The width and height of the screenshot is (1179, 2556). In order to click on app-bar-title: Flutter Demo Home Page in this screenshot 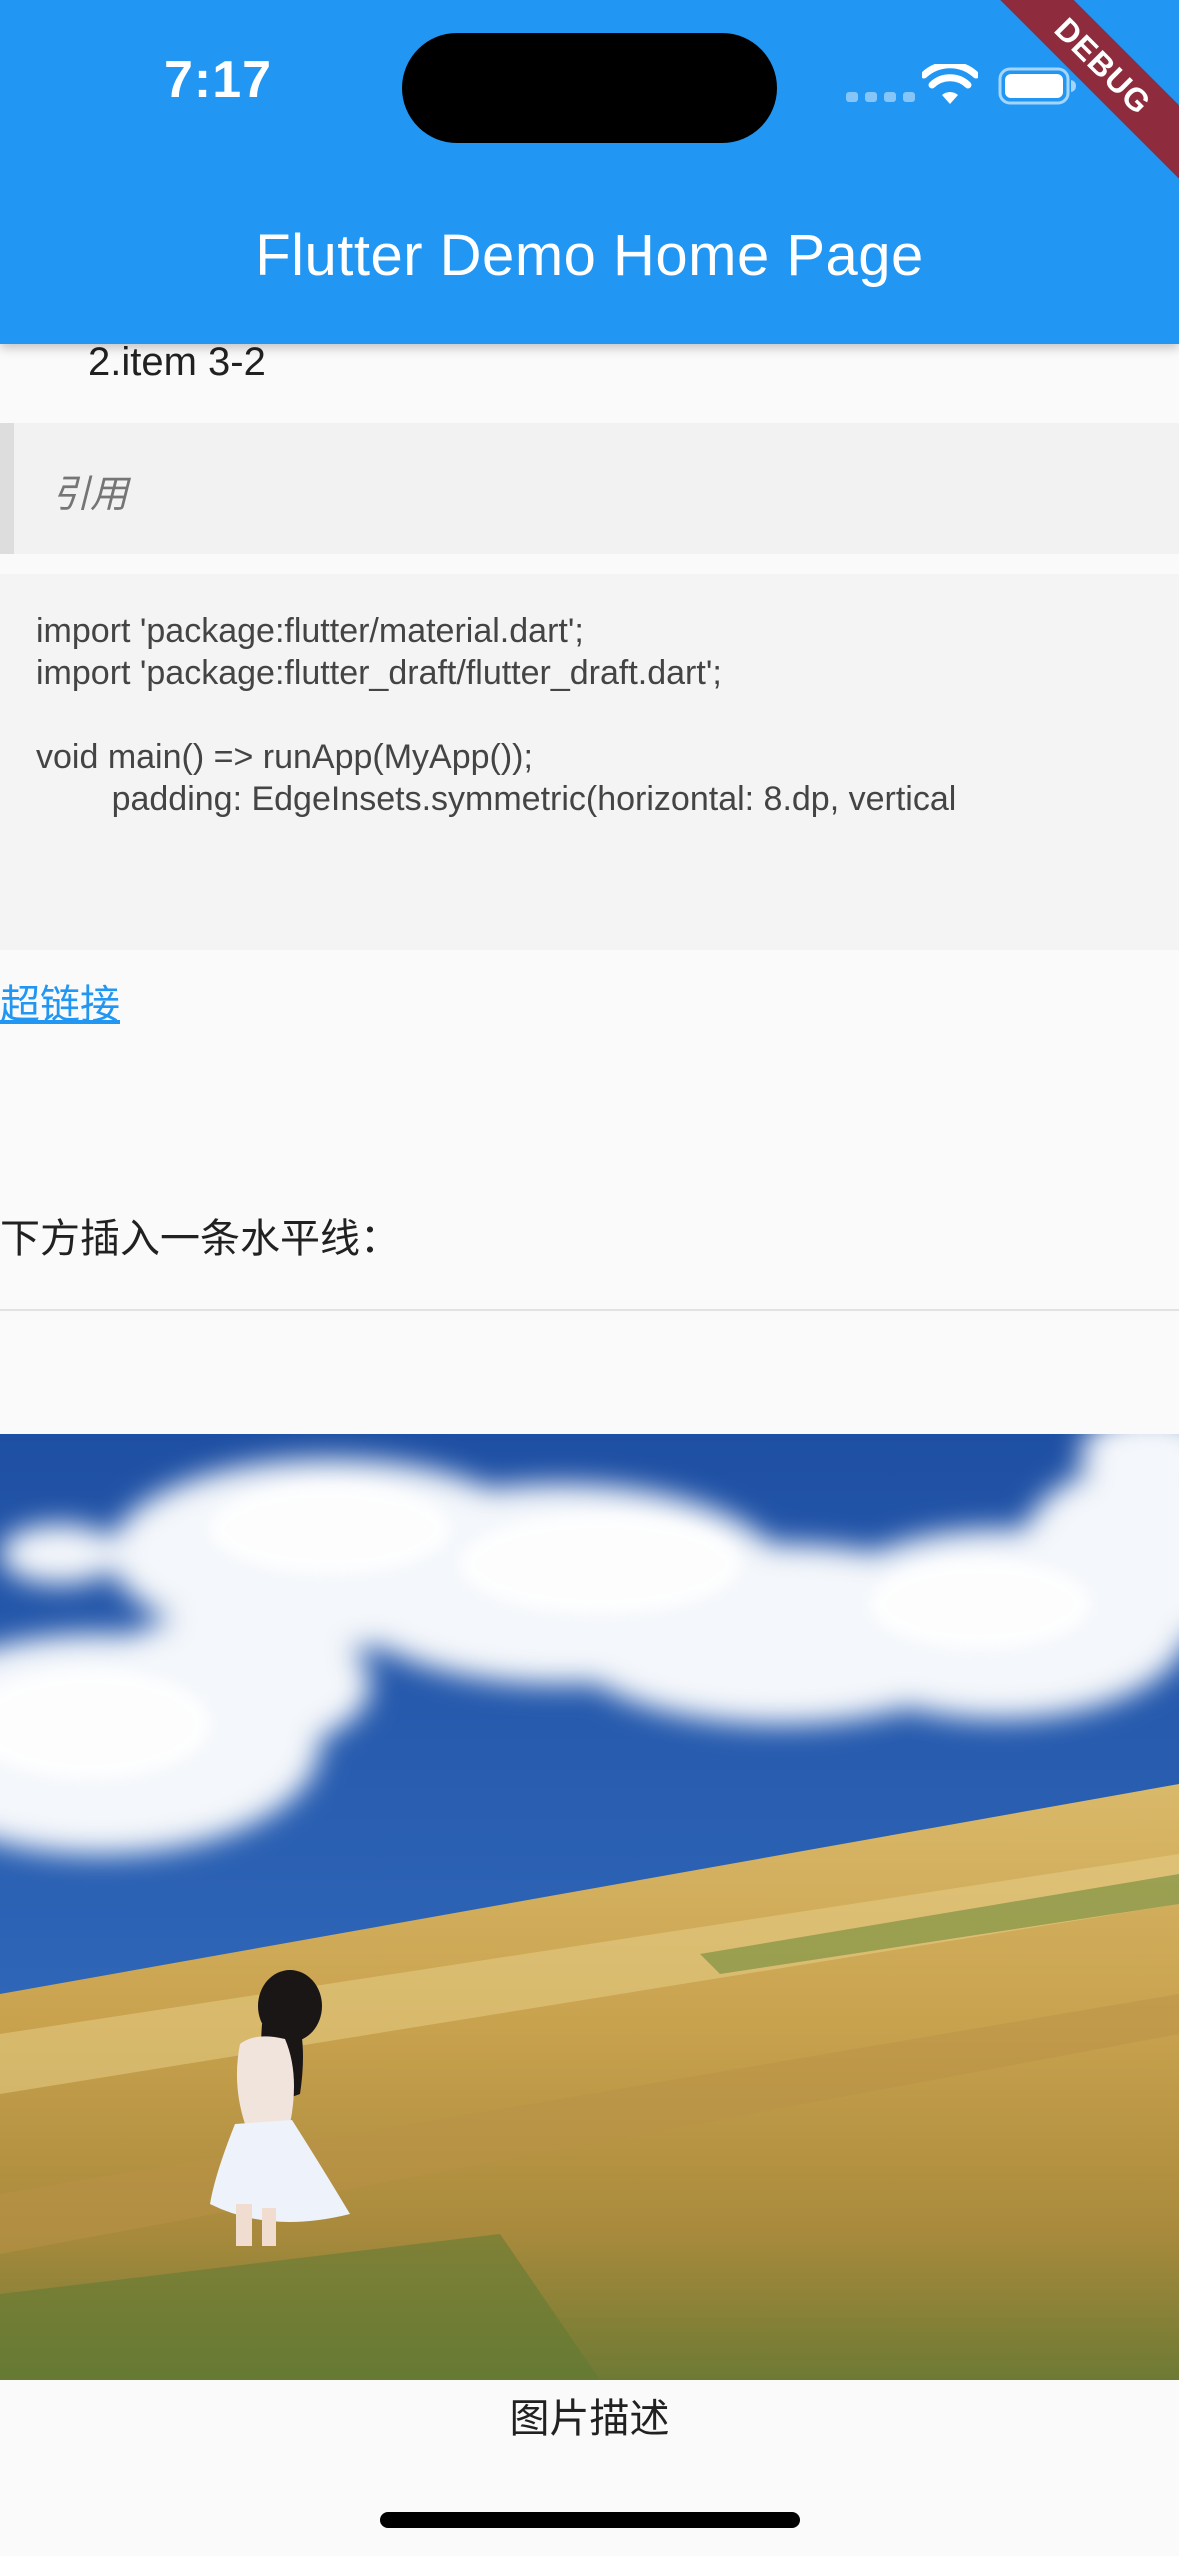, I will do `click(589, 255)`.